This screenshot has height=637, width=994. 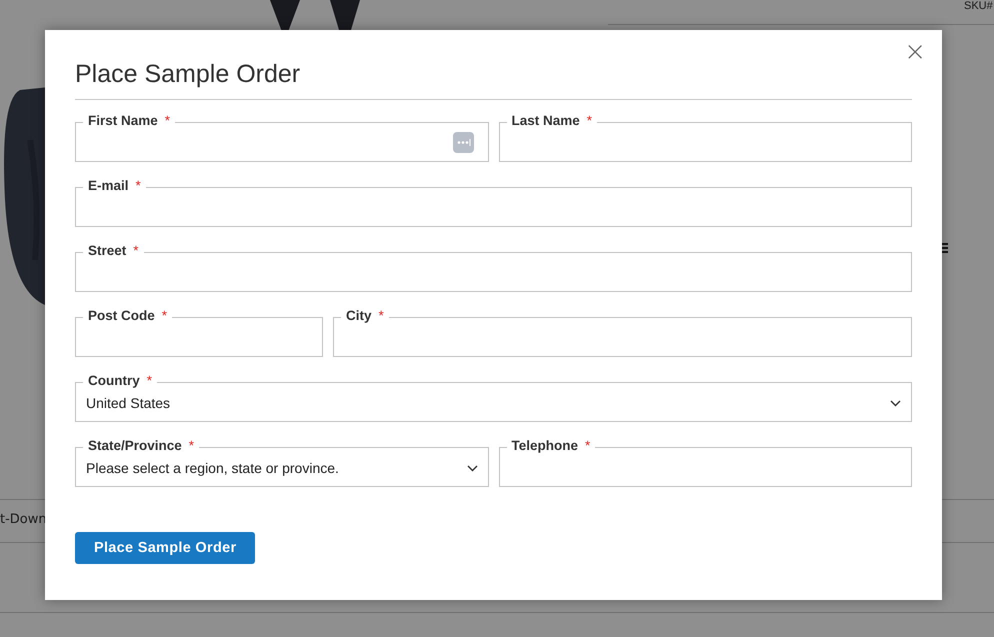 What do you see at coordinates (23, 519) in the screenshot?
I see `tab-label: t-Down` at bounding box center [23, 519].